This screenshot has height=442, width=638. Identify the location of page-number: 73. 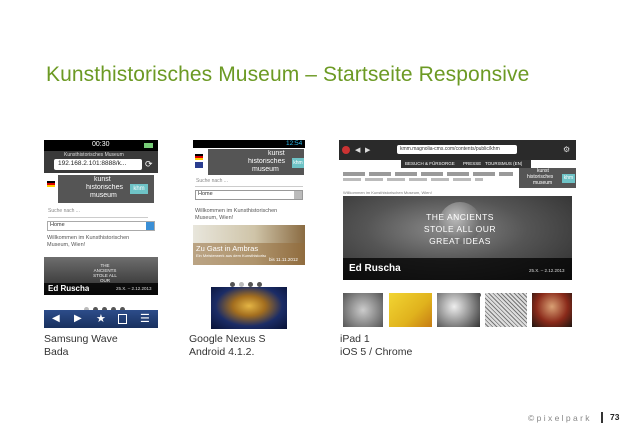
(615, 417).